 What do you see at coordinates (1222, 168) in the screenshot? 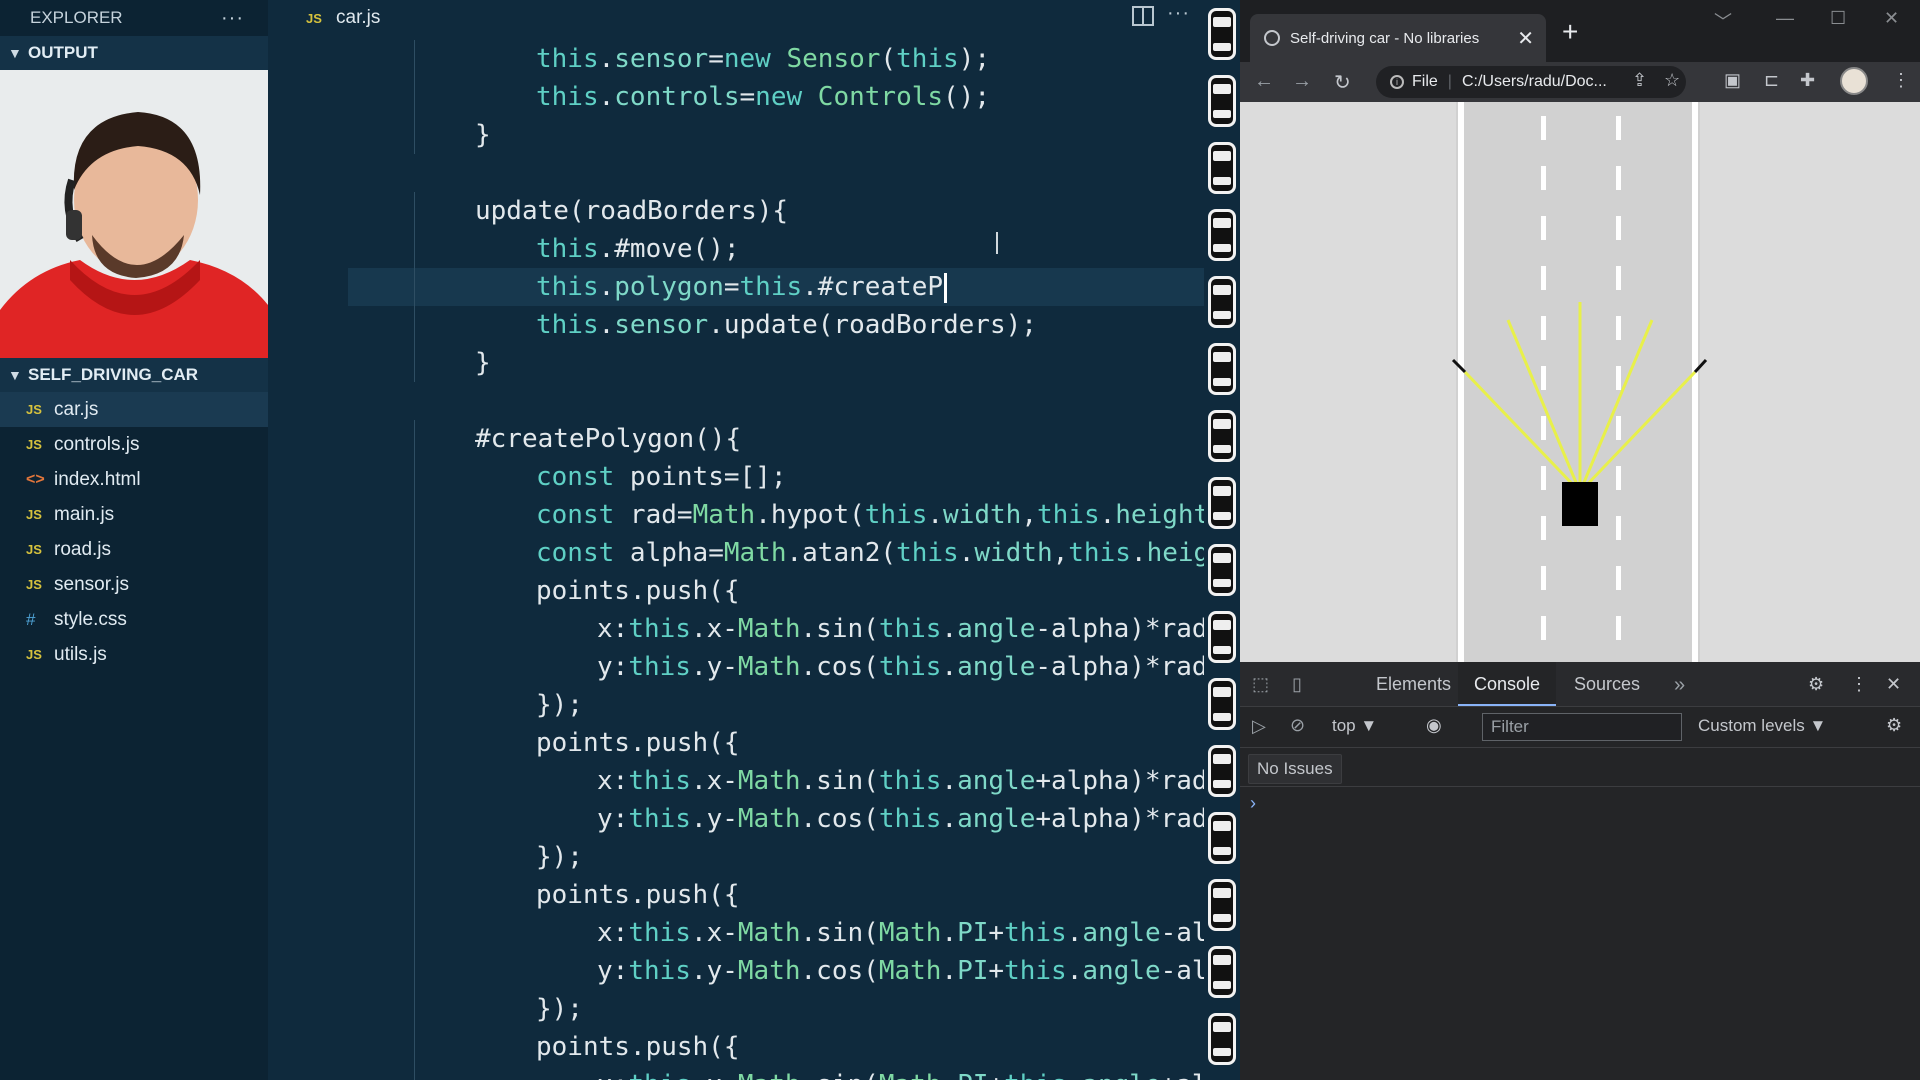
I see `car-icon` at bounding box center [1222, 168].